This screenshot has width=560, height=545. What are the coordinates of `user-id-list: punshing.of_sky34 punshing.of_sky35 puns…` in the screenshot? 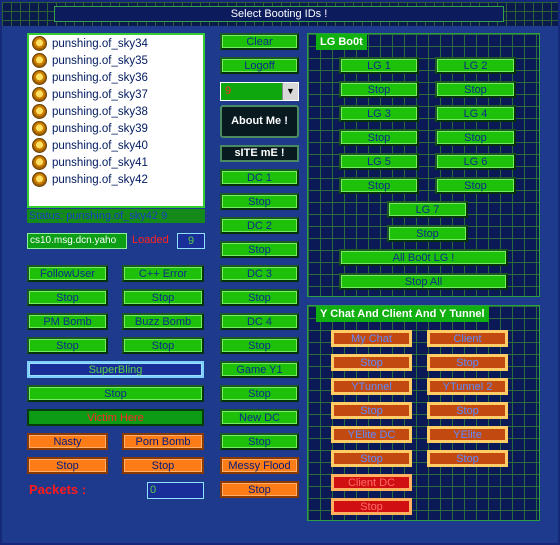 It's located at (116, 120).